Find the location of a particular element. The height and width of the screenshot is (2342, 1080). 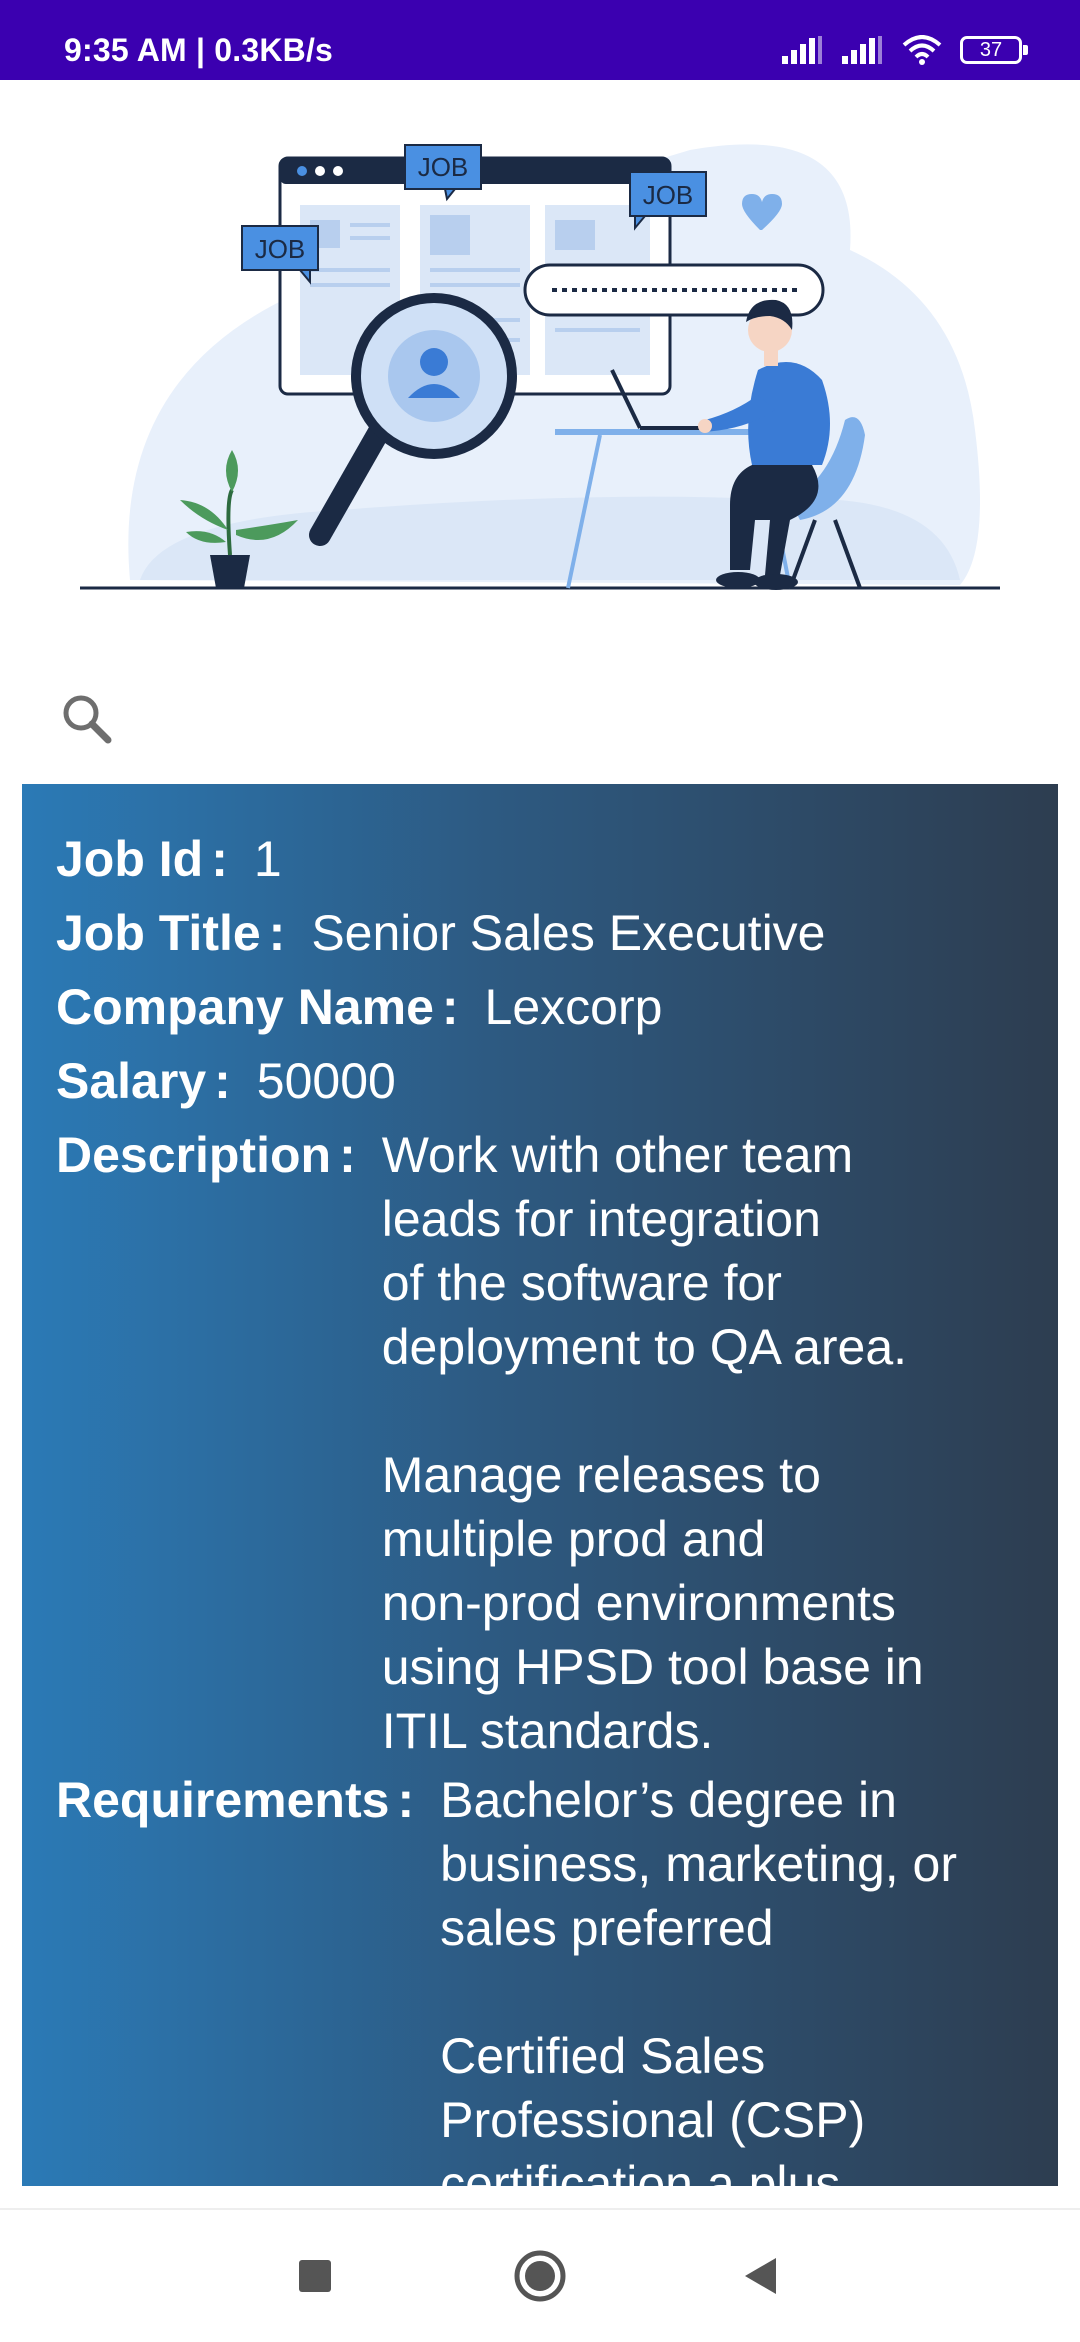

recents-button is located at coordinates (315, 2276).